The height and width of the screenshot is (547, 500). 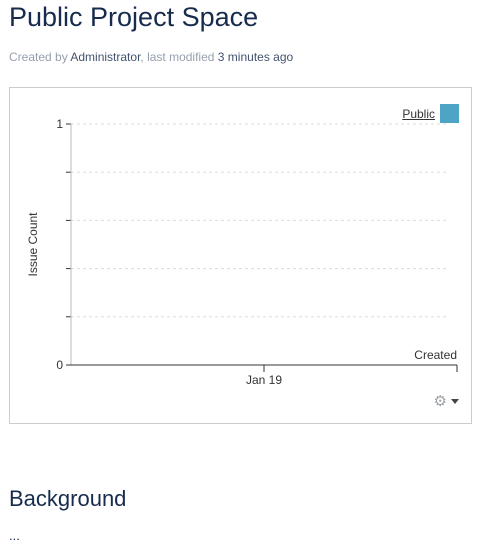 I want to click on chevron-down-icon, so click(x=455, y=401).